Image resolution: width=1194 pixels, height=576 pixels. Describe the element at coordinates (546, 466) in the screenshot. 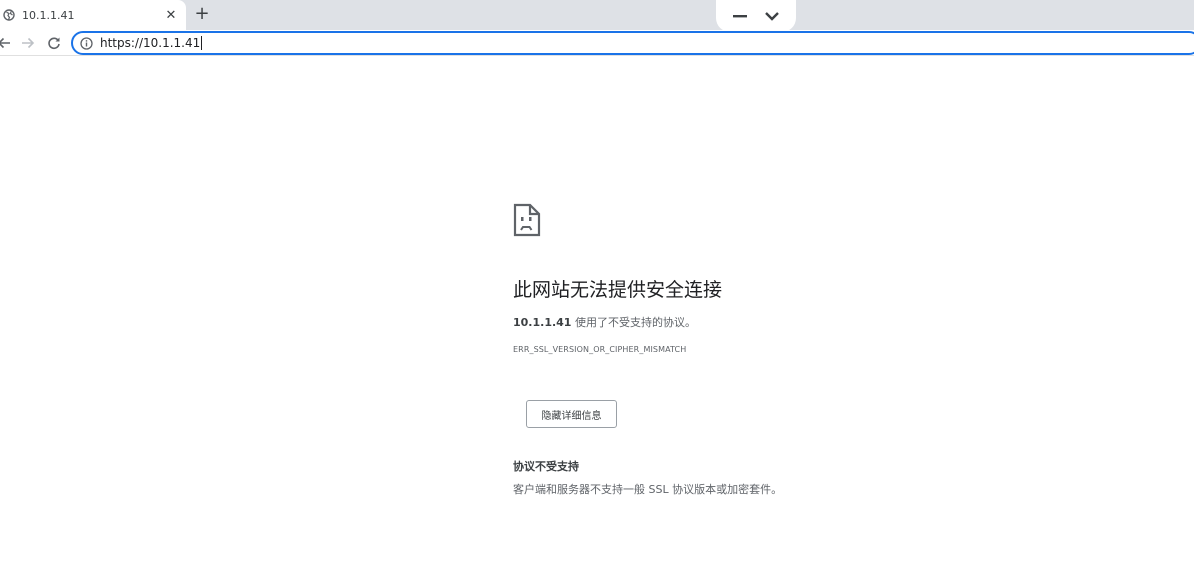

I see `details-heading: 协议不受支持` at that location.